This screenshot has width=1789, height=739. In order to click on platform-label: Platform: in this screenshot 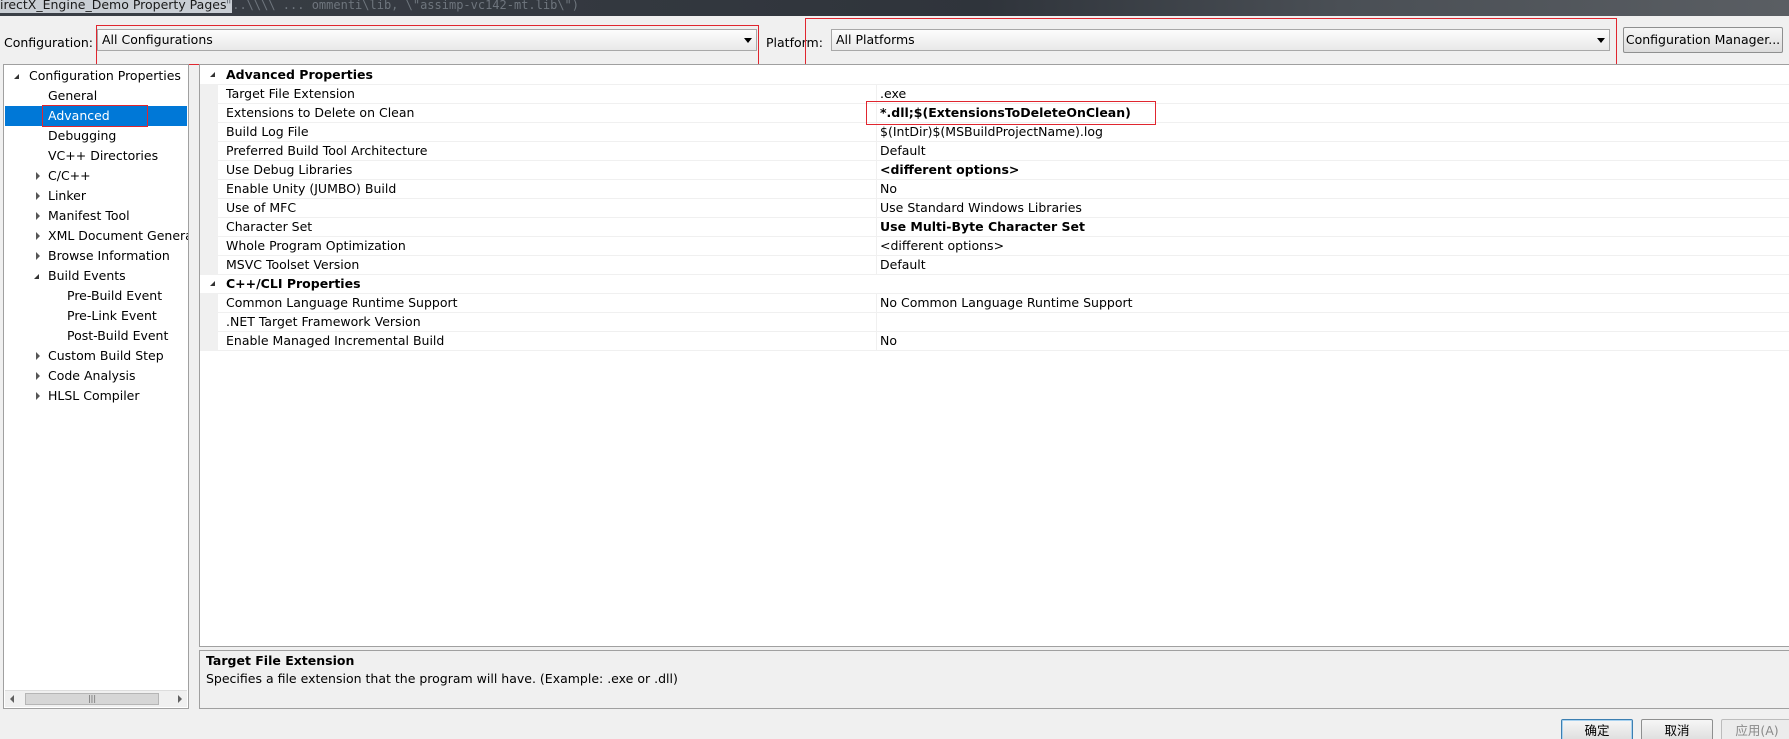, I will do `click(794, 42)`.